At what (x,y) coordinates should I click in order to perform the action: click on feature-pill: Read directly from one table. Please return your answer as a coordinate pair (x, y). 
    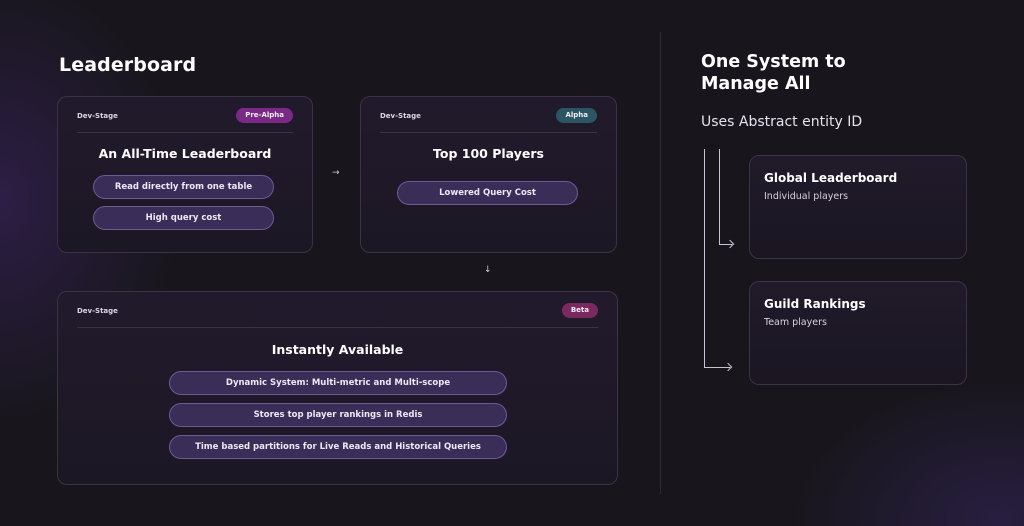
    Looking at the image, I should click on (183, 187).